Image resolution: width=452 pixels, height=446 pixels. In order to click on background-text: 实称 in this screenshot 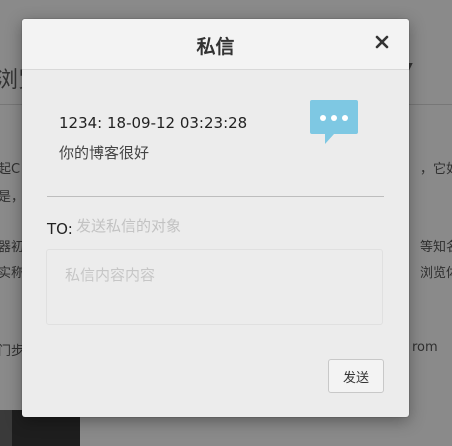, I will do `click(12, 273)`.